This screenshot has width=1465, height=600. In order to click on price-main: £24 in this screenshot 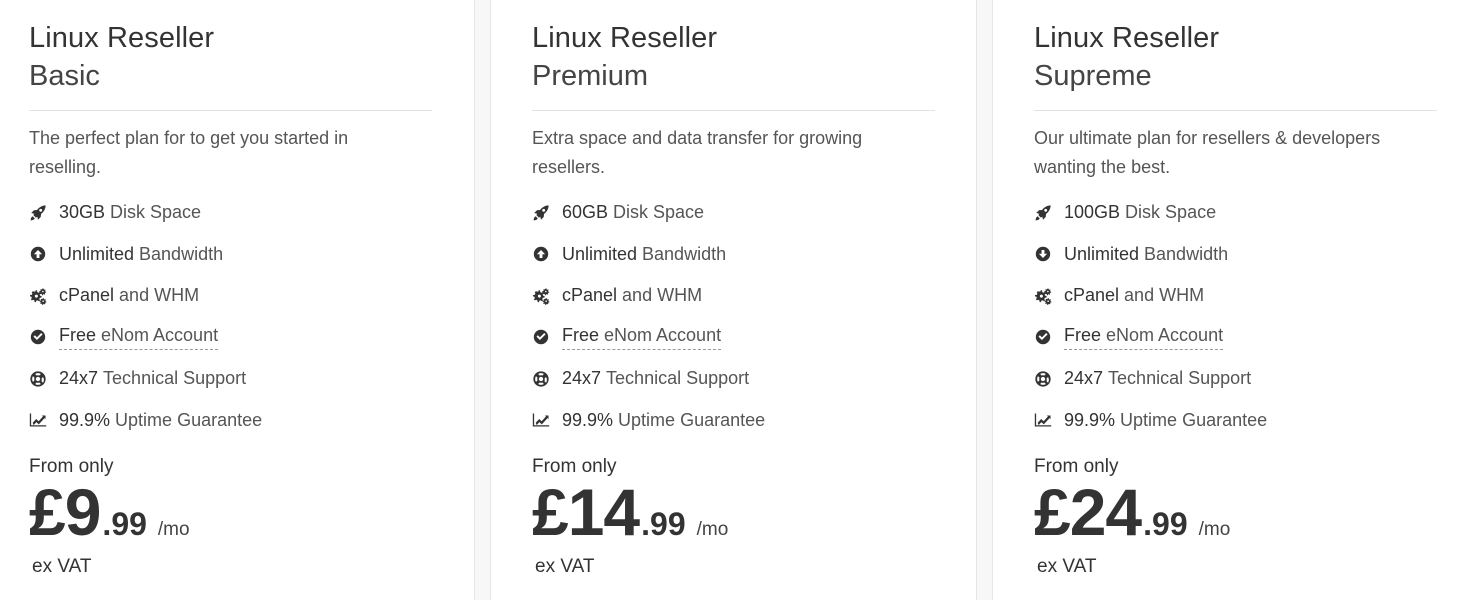, I will do `click(1088, 512)`.